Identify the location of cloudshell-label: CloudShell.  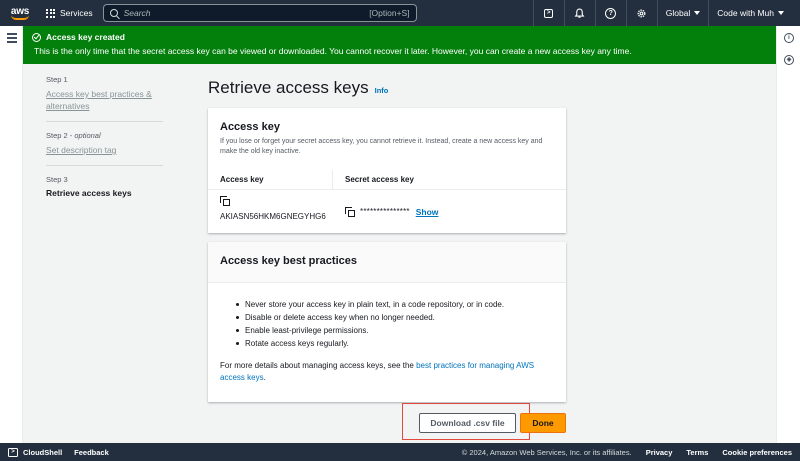
(43, 452).